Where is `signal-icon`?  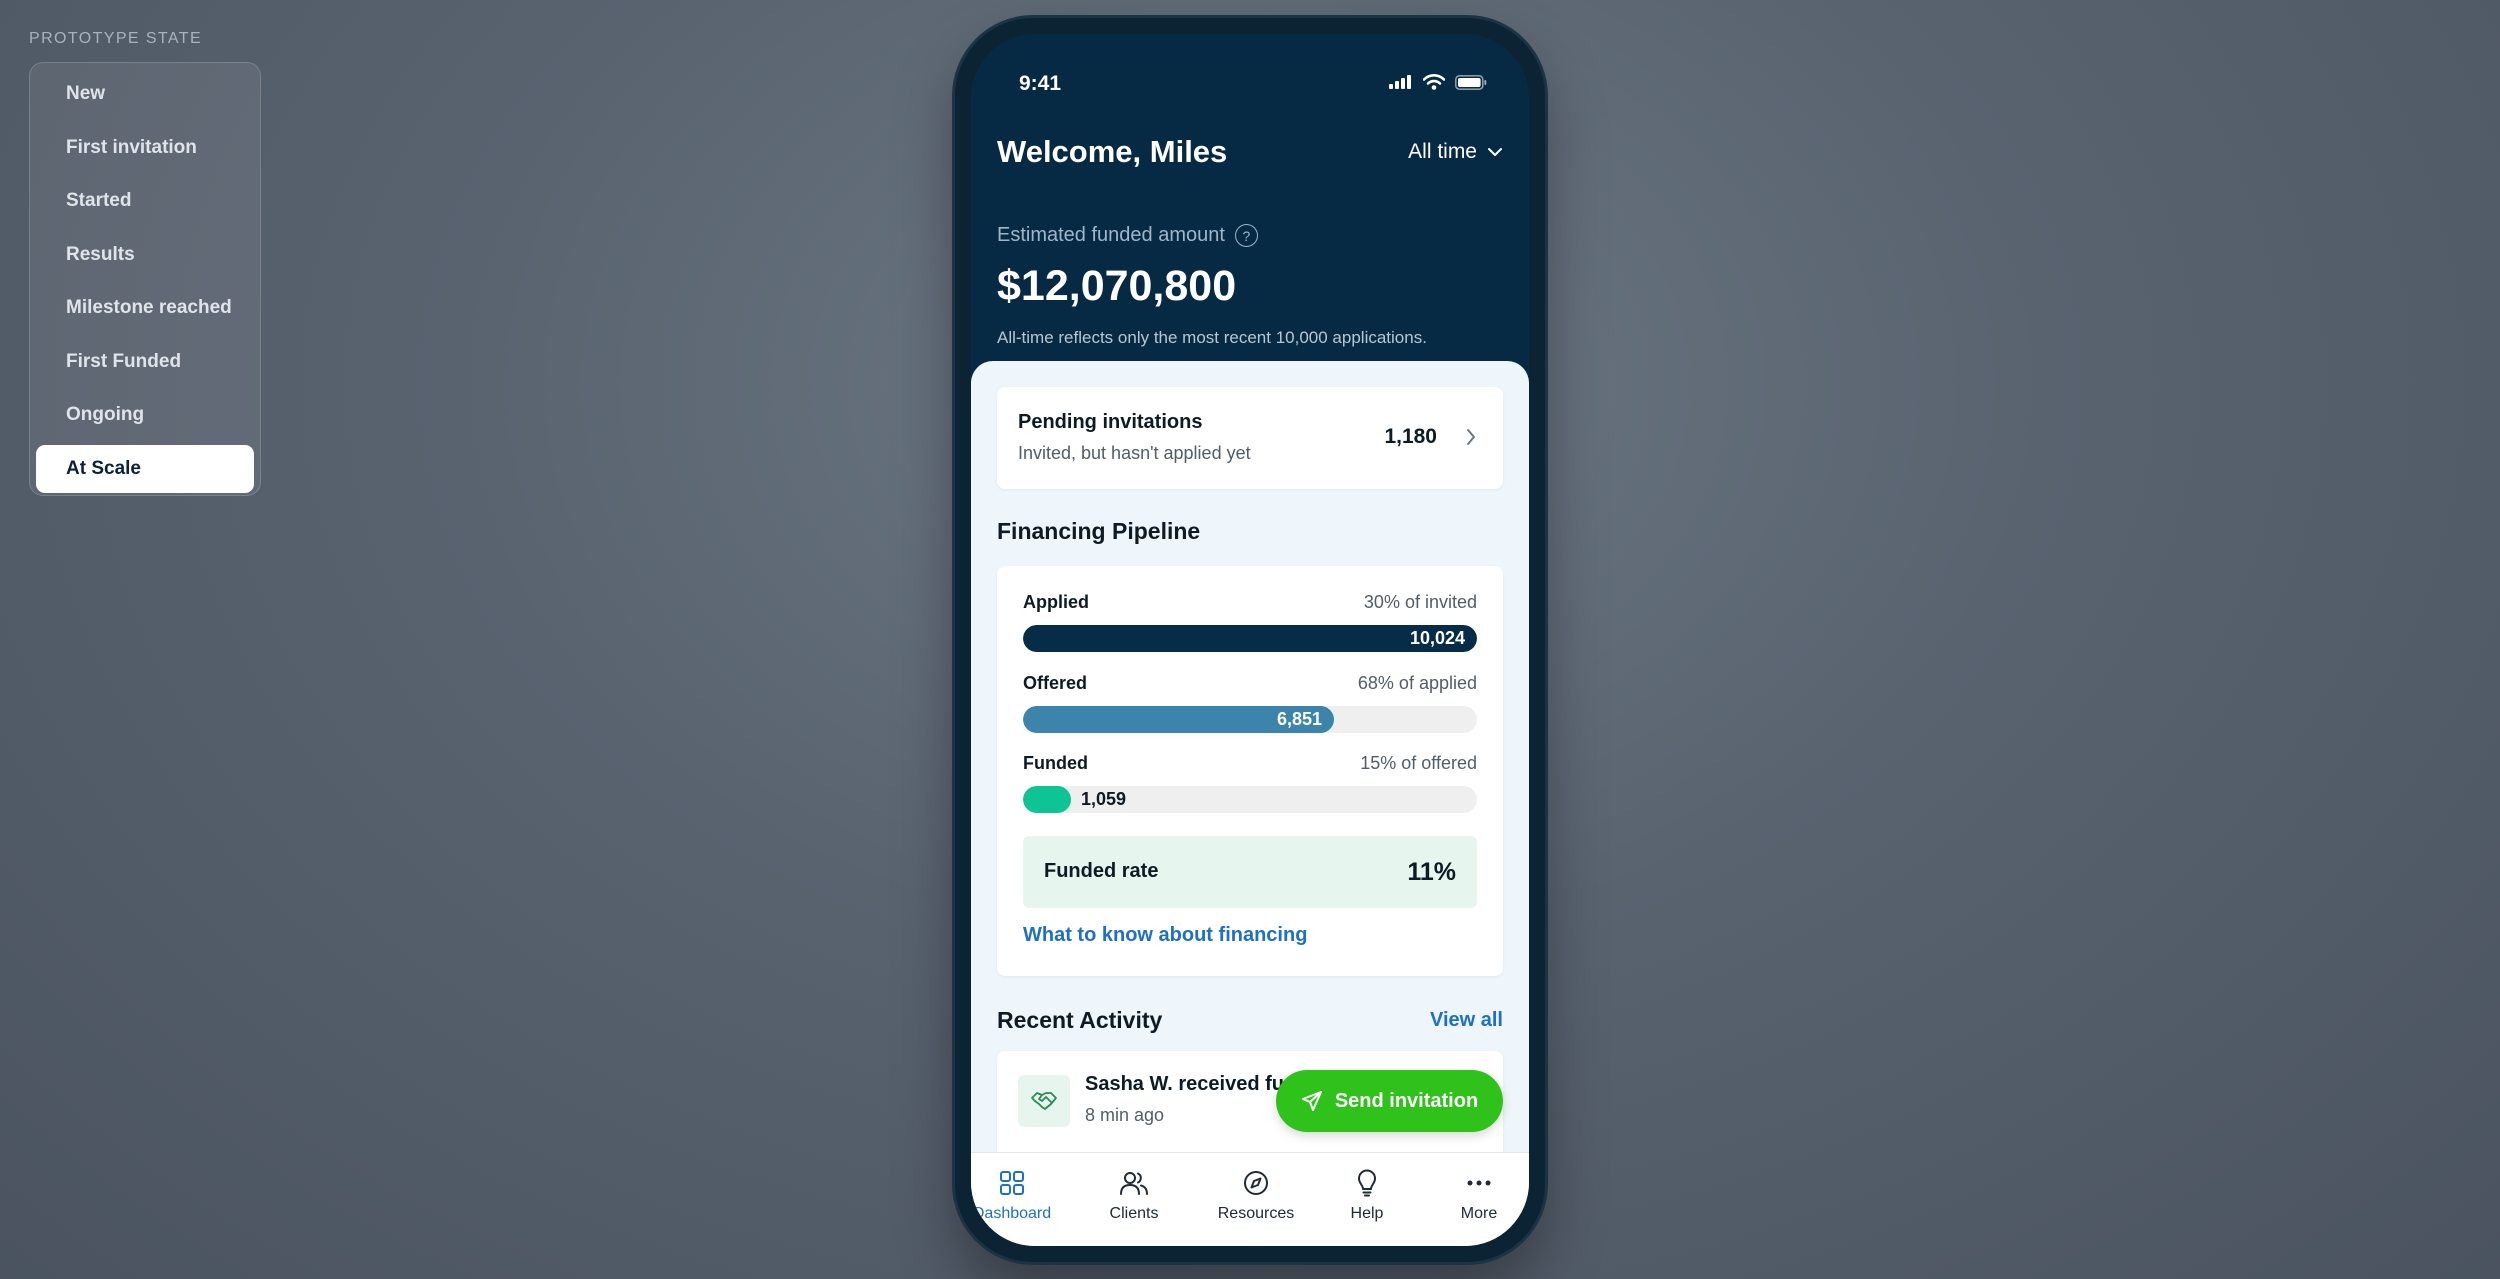 signal-icon is located at coordinates (1400, 82).